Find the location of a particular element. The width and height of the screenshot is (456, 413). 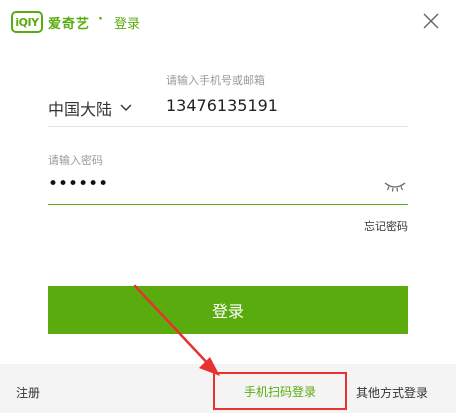

qr-login-label: 手机扫码登录 is located at coordinates (279, 391).